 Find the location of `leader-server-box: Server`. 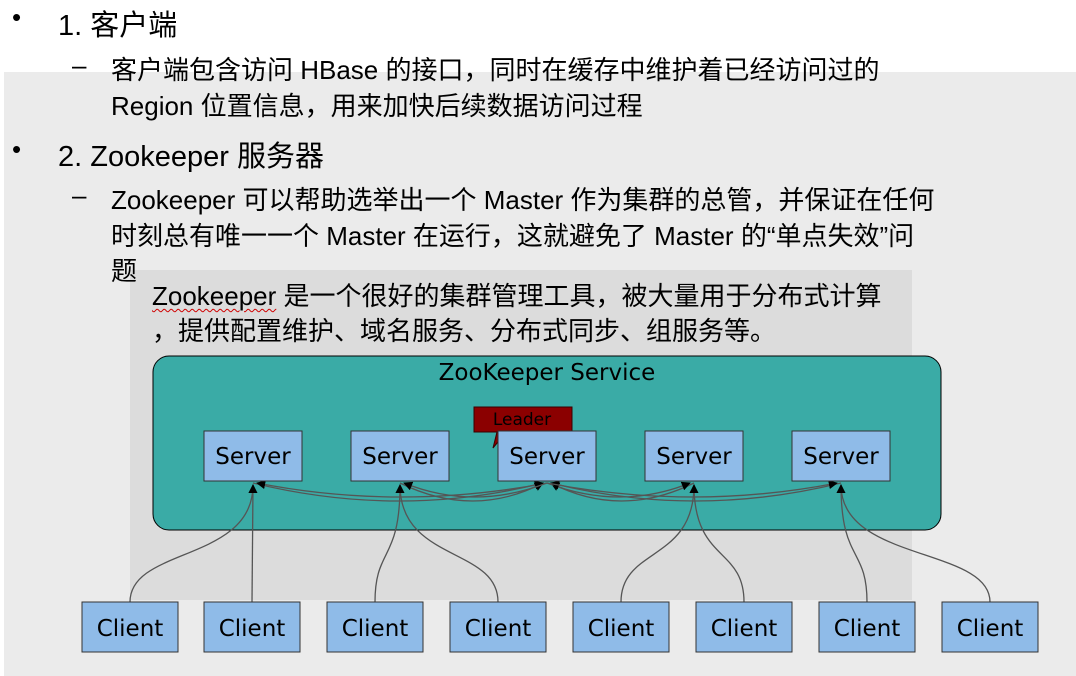

leader-server-box: Server is located at coordinates (547, 456).